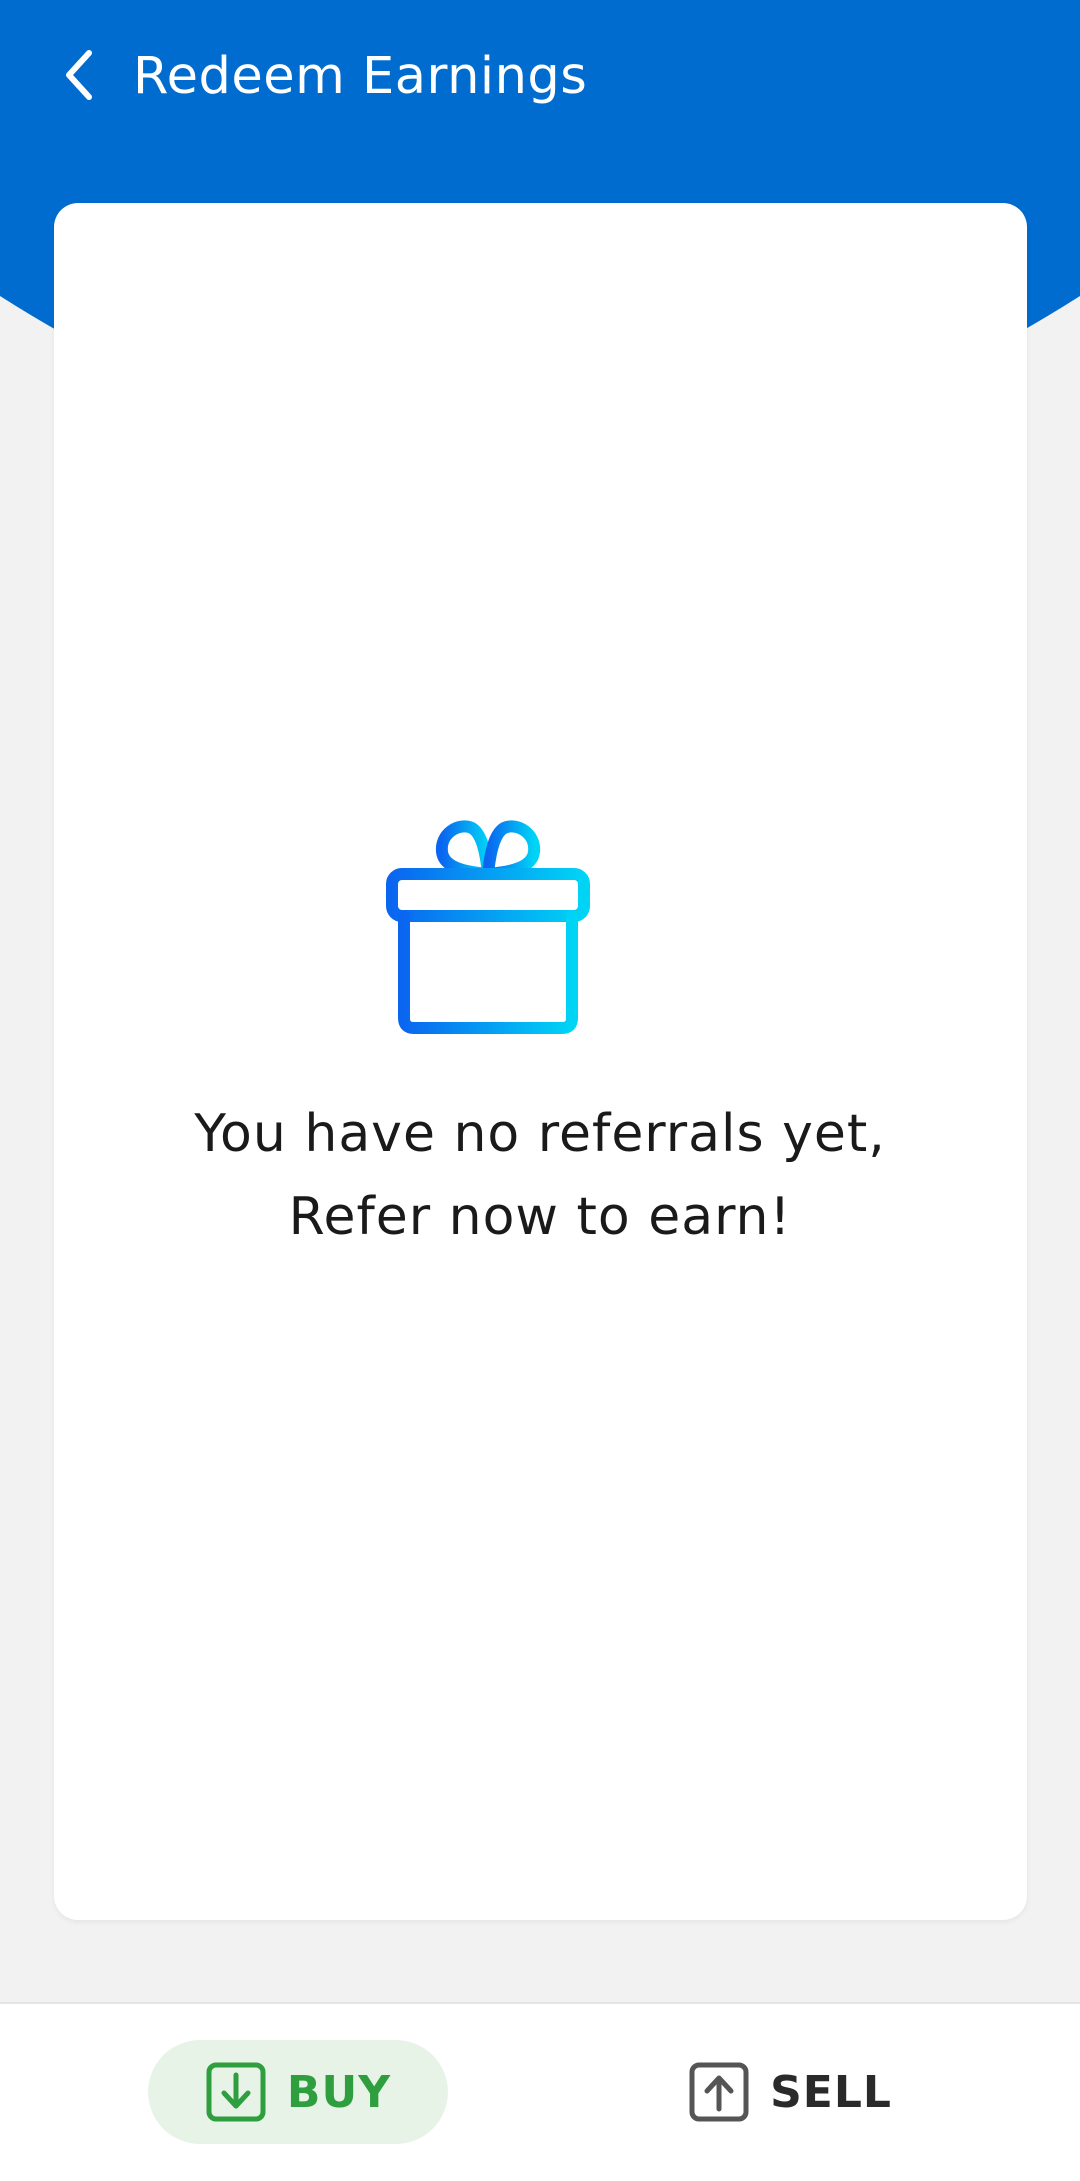  Describe the element at coordinates (540, 1217) in the screenshot. I see `empty-state-line-2: Refer now to earn!` at that location.